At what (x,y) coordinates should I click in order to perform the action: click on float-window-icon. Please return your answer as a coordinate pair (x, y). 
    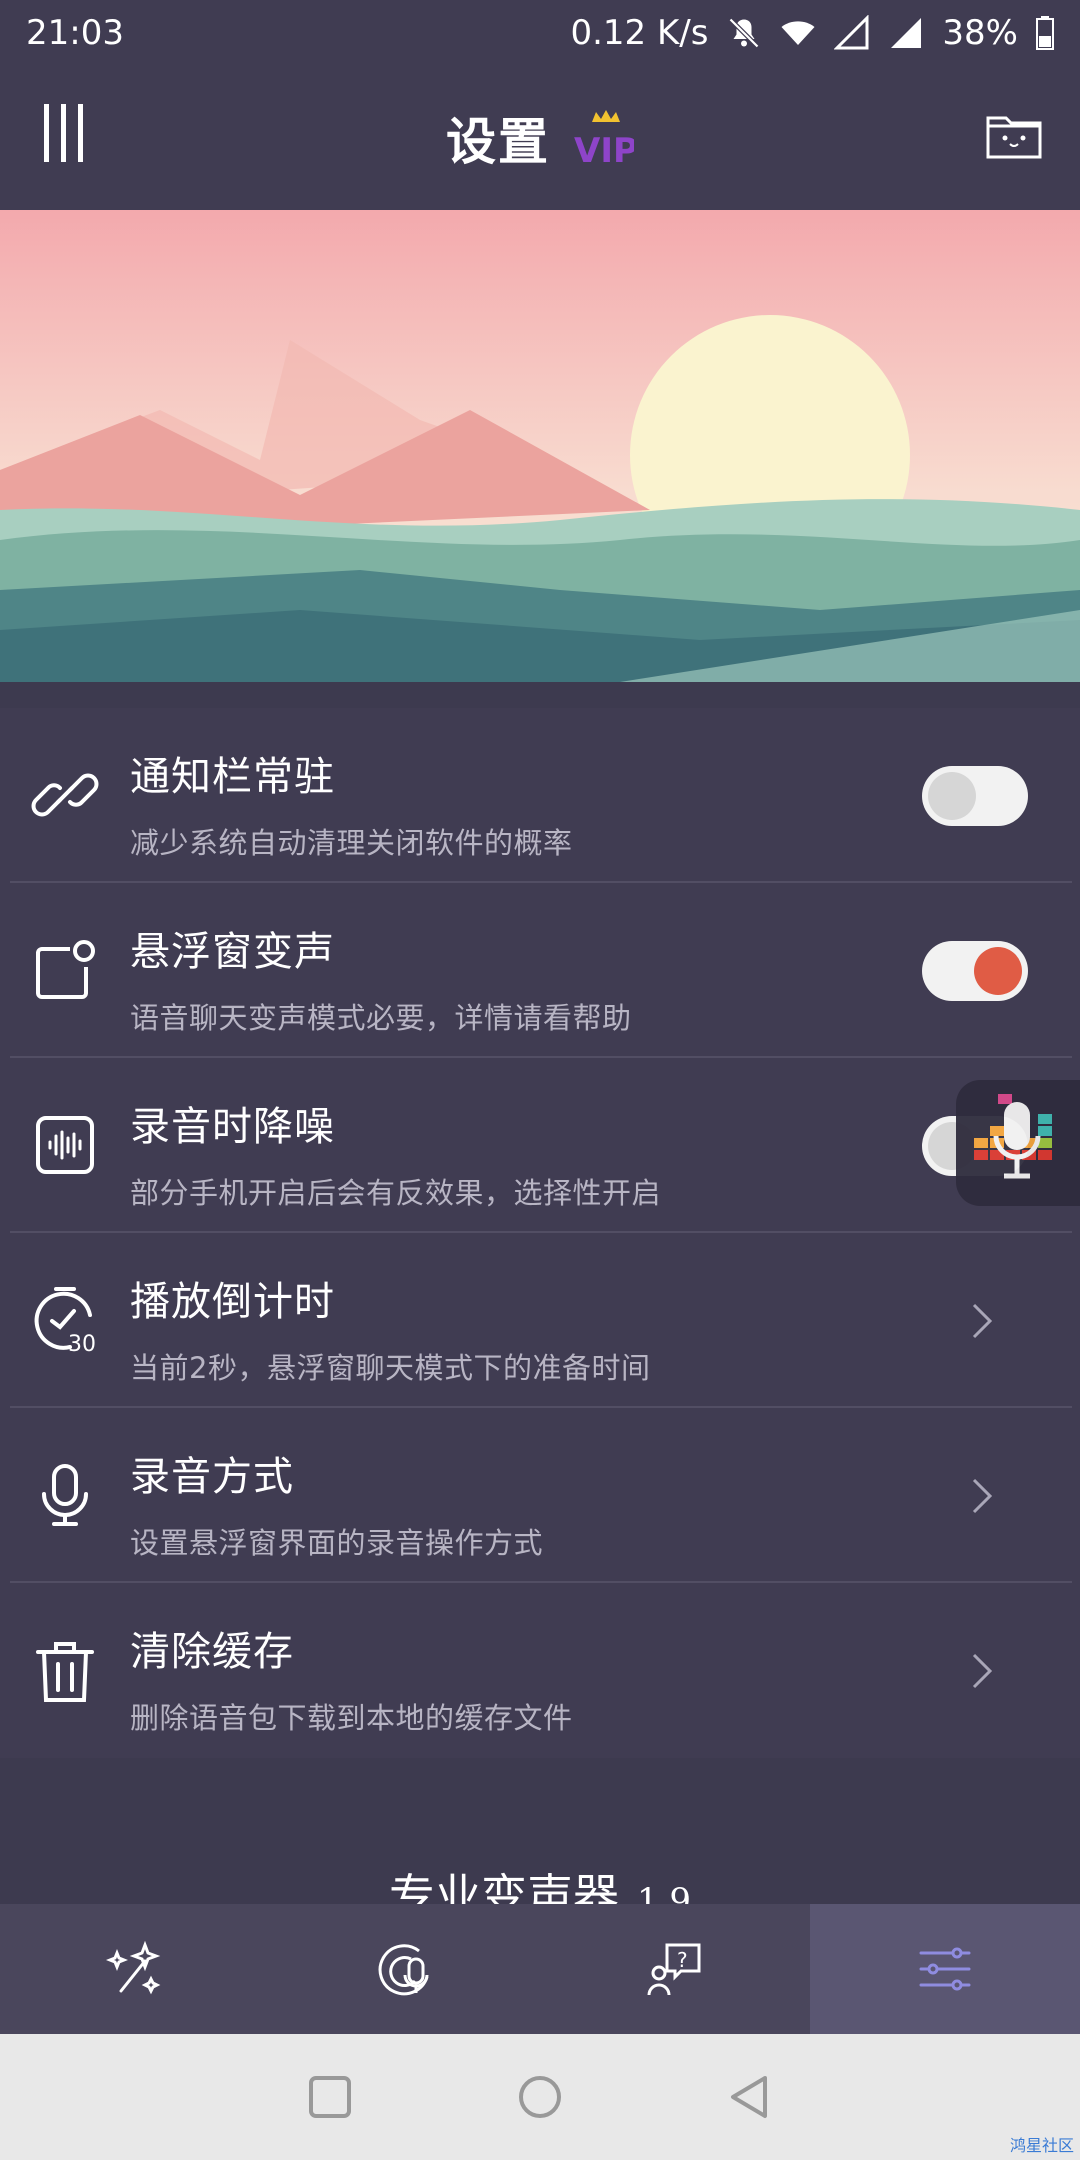
    Looking at the image, I should click on (65, 969).